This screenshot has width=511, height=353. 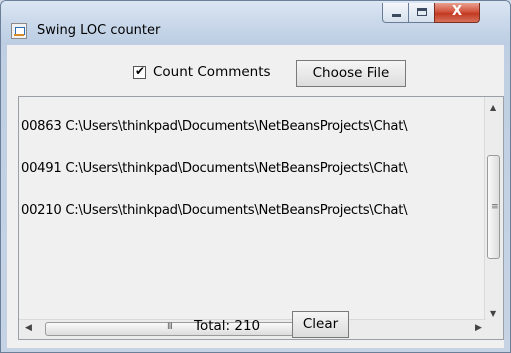 What do you see at coordinates (28, 328) in the screenshot?
I see `scroll-left-icon: ◀` at bounding box center [28, 328].